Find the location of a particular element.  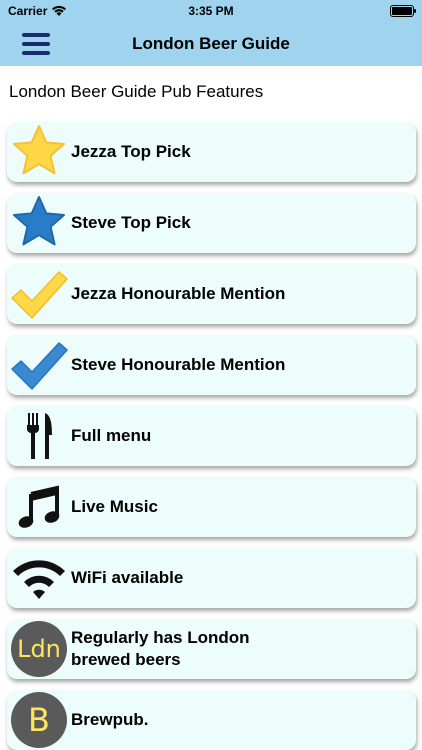

feature-label: Brewpub. is located at coordinates (110, 719).